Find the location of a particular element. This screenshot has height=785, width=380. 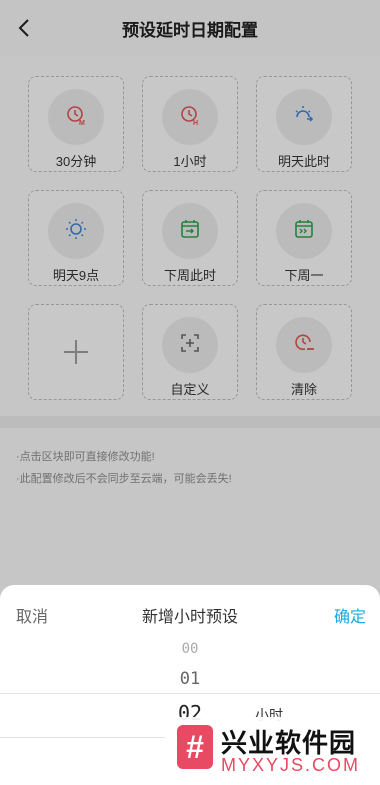

picker-option: 01 is located at coordinates (190, 679).